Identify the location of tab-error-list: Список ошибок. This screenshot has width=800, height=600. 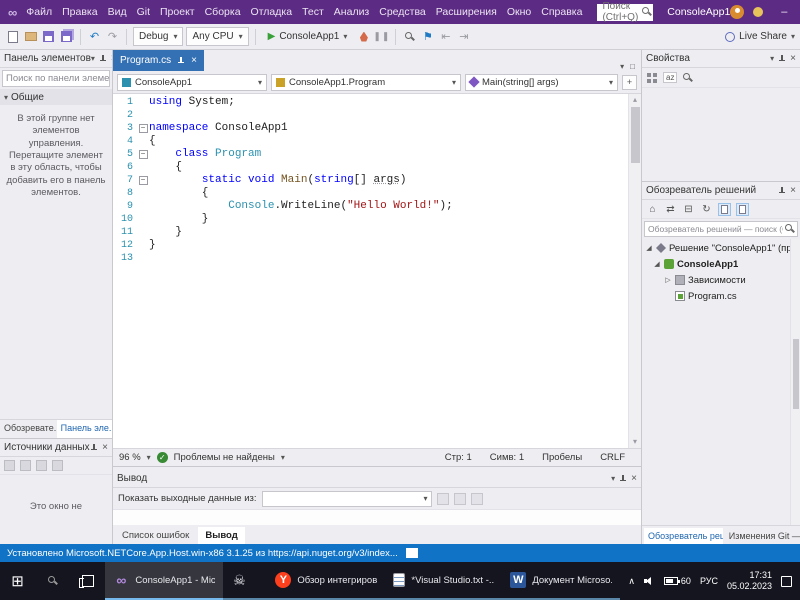
(155, 535).